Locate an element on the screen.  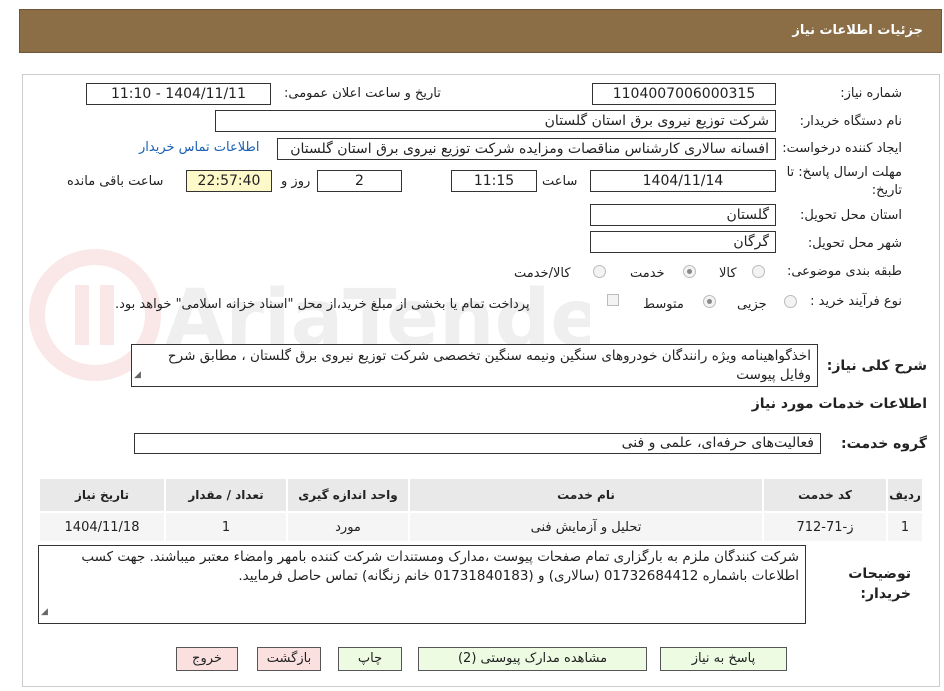
deadline-date-field: 1404/11/14 is located at coordinates (683, 181).